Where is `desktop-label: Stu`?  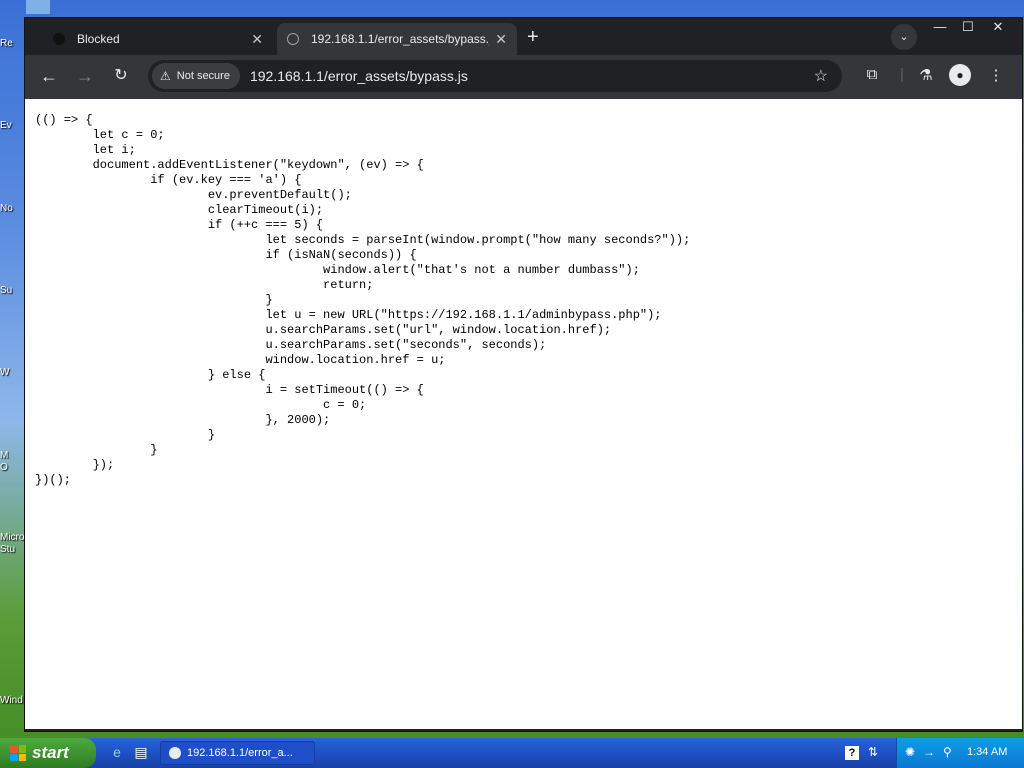 desktop-label: Stu is located at coordinates (12, 549).